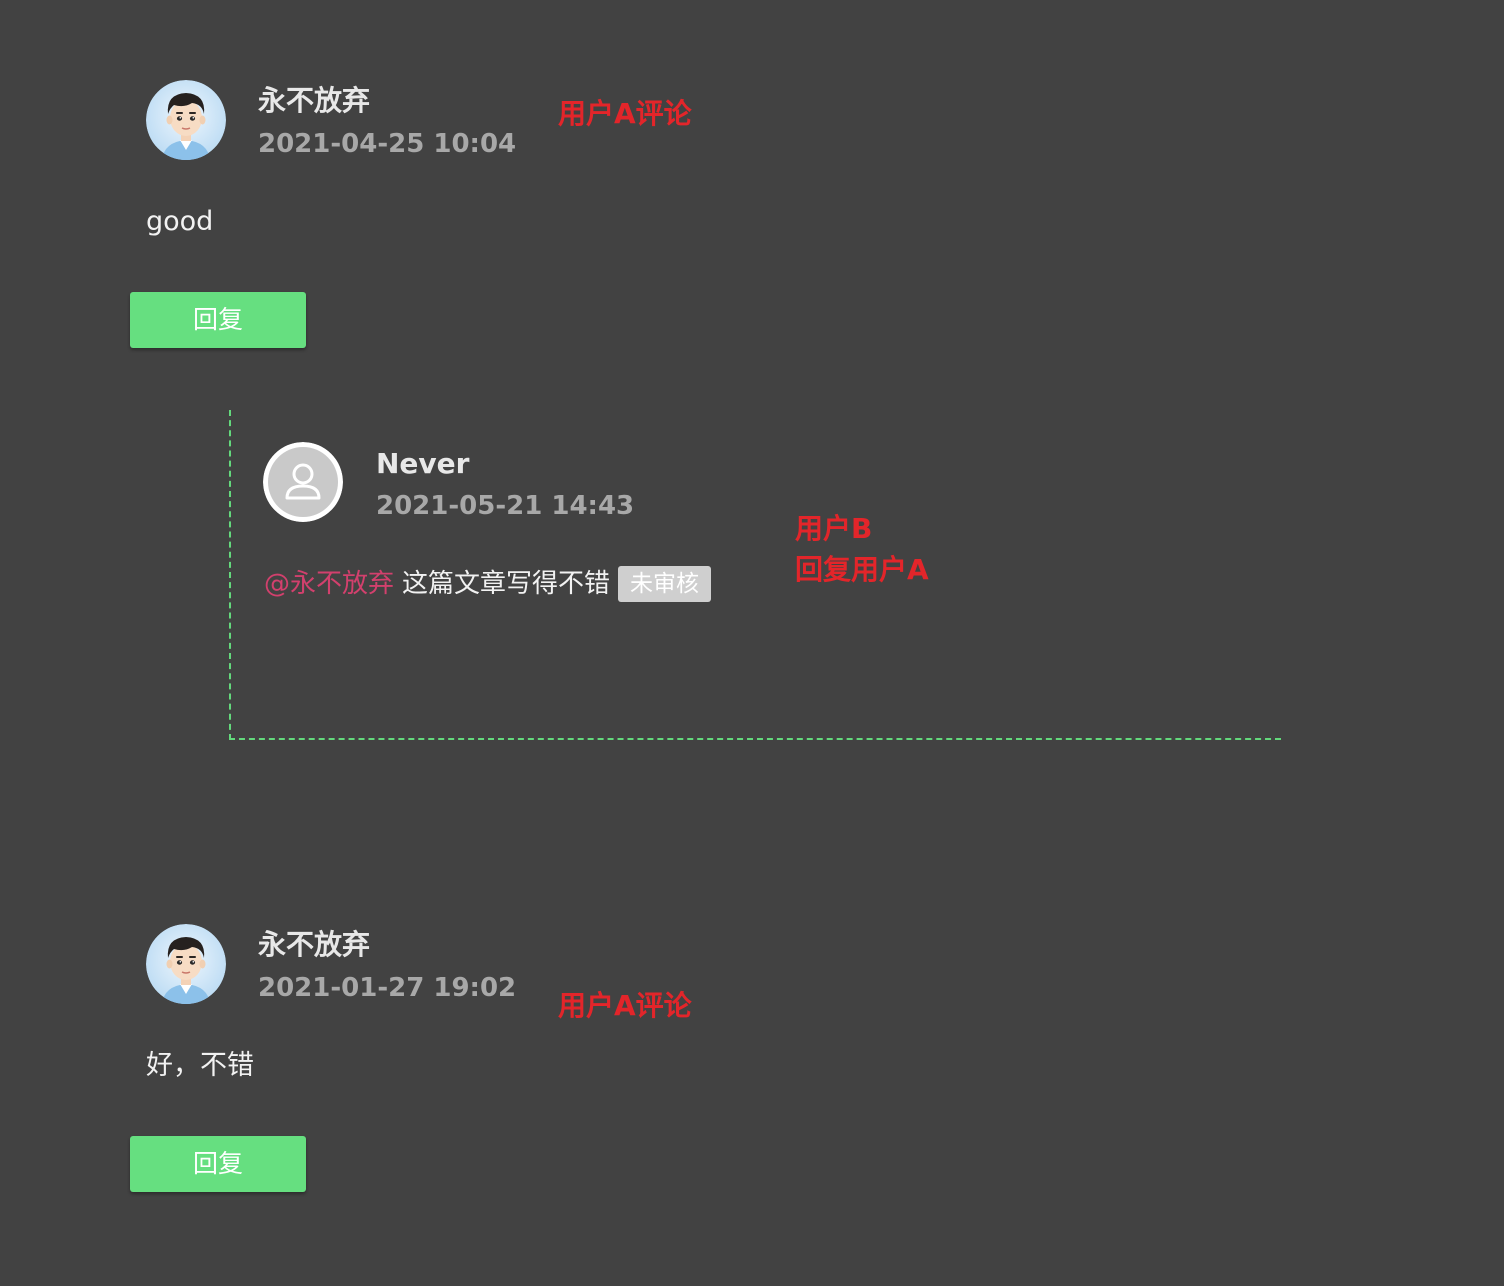  What do you see at coordinates (834, 528) in the screenshot?
I see `annotation-line: 用户B` at bounding box center [834, 528].